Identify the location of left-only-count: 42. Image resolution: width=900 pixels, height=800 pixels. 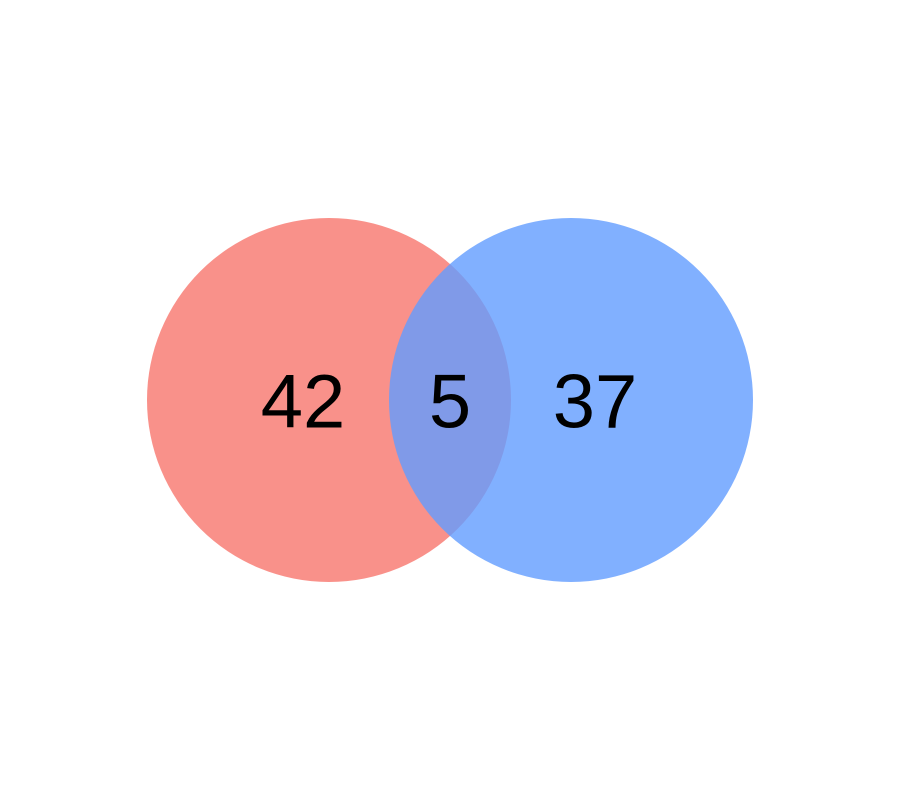
(303, 402).